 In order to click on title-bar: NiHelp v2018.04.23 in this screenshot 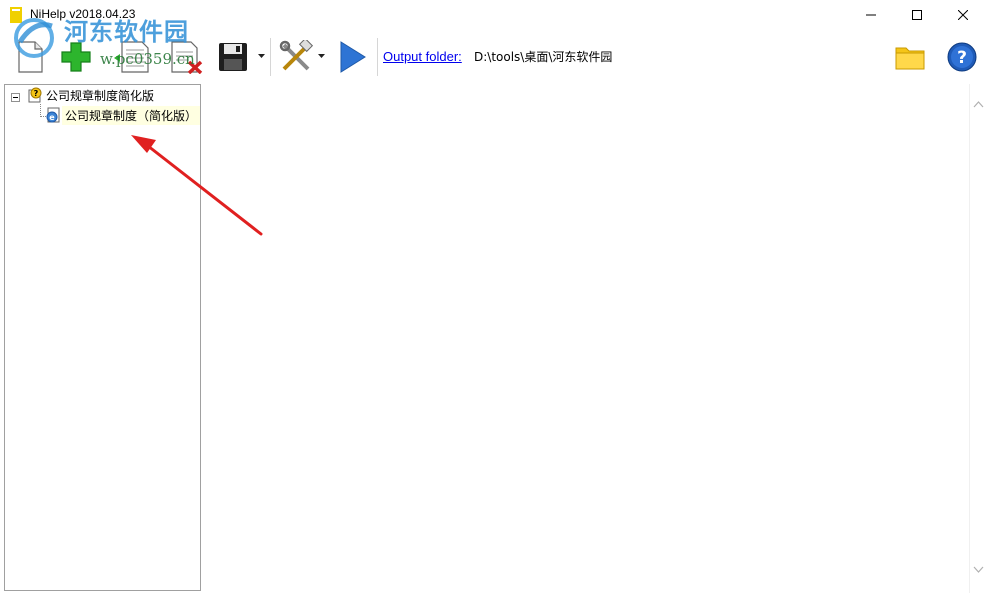, I will do `click(493, 15)`.